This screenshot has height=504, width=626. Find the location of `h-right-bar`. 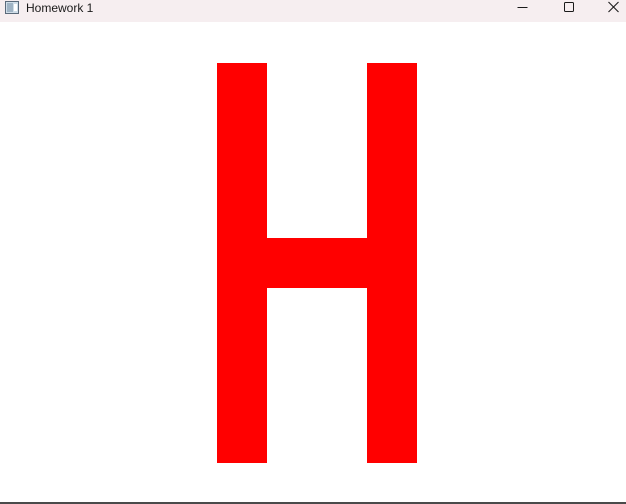

h-right-bar is located at coordinates (392, 263).